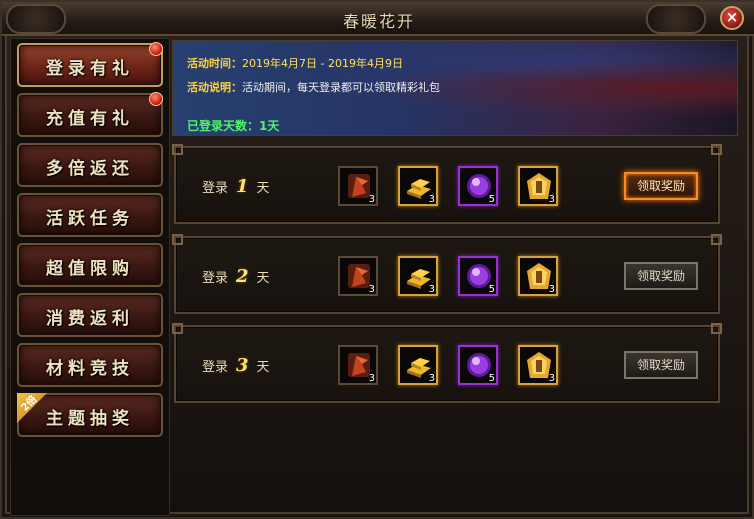 This screenshot has width=754, height=519. What do you see at coordinates (676, 19) in the screenshot?
I see `right-ornament-icon` at bounding box center [676, 19].